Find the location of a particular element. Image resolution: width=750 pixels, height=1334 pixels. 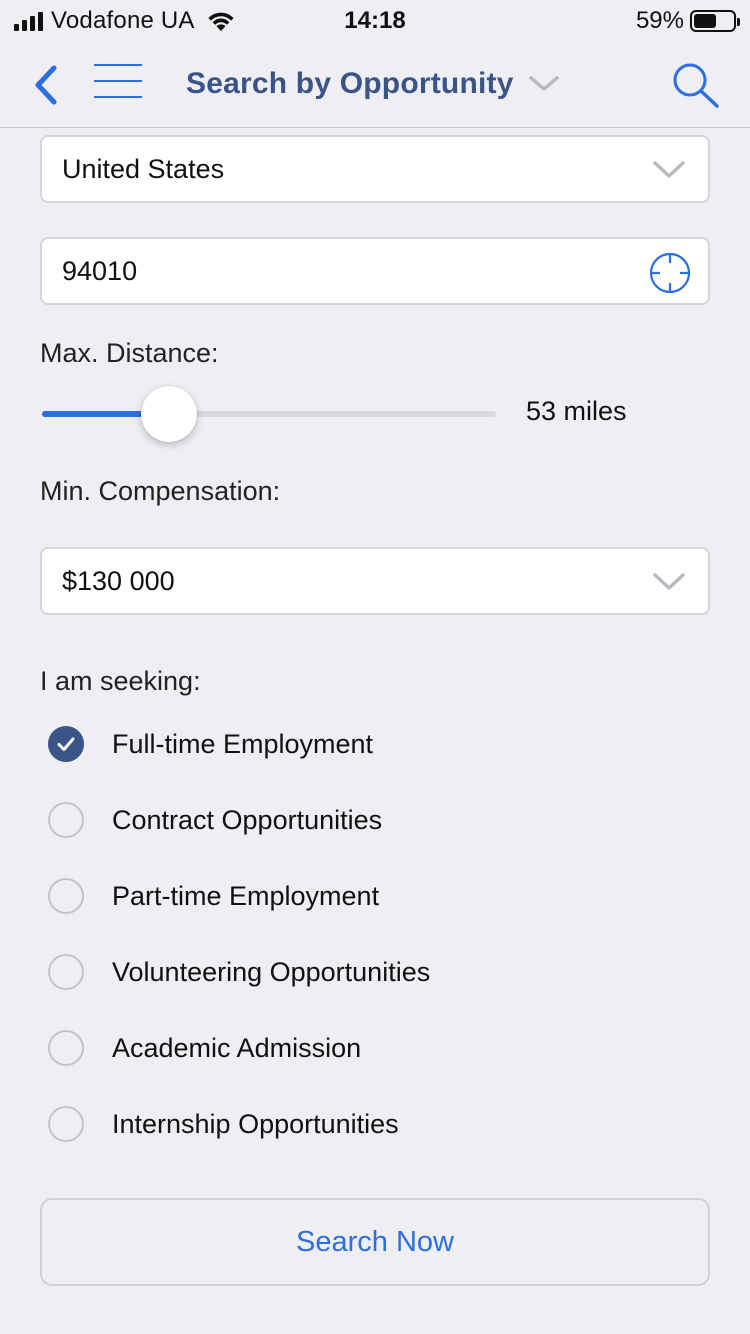

seeking-option: Part-time Employment is located at coordinates (348, 896).